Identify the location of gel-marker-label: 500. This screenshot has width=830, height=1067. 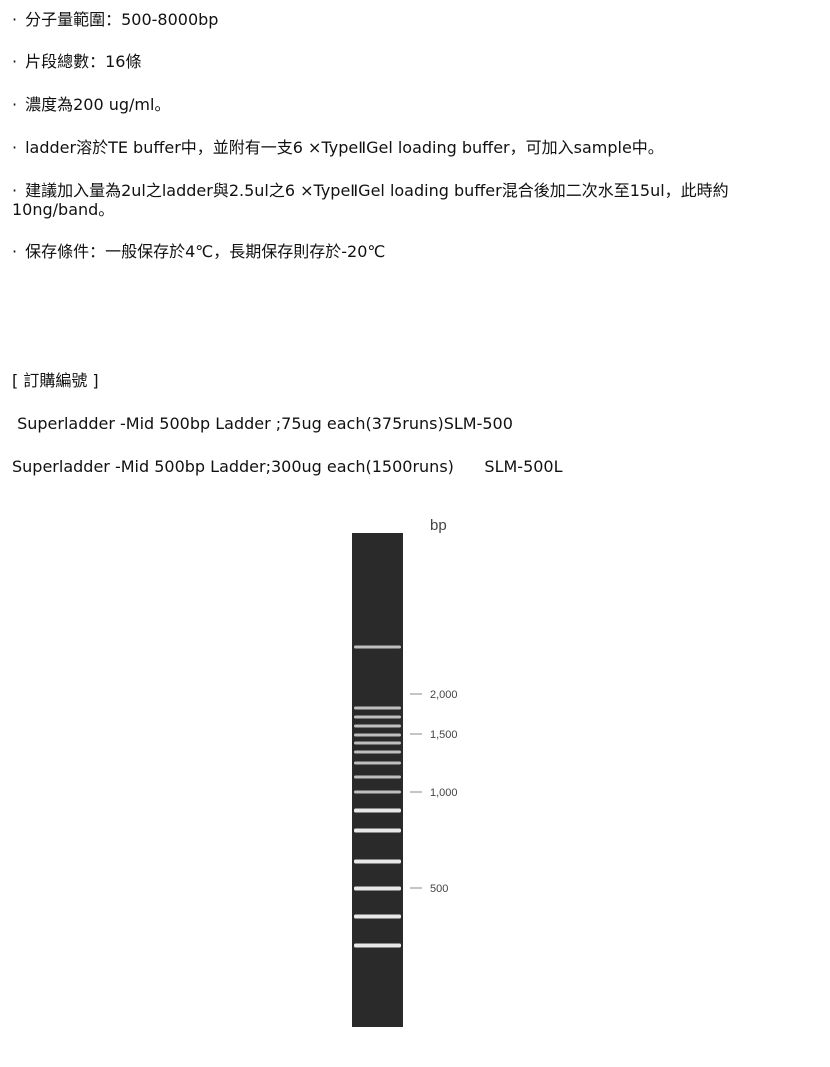
(439, 889).